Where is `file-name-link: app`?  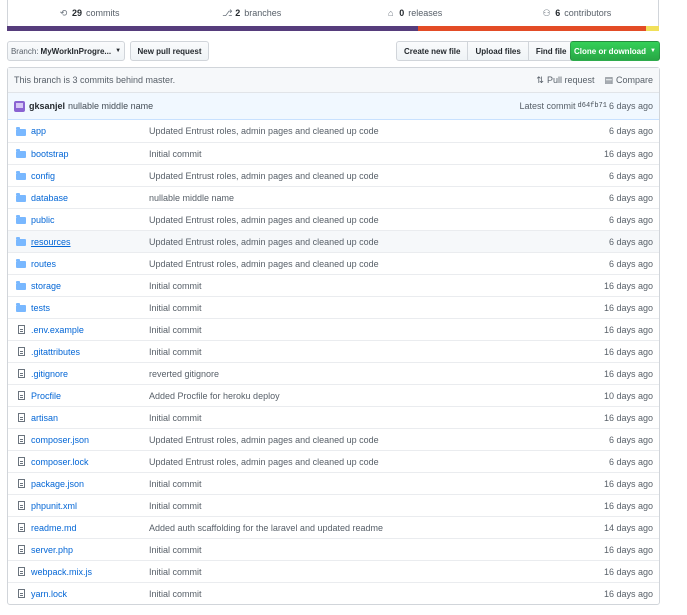 file-name-link: app is located at coordinates (90, 131).